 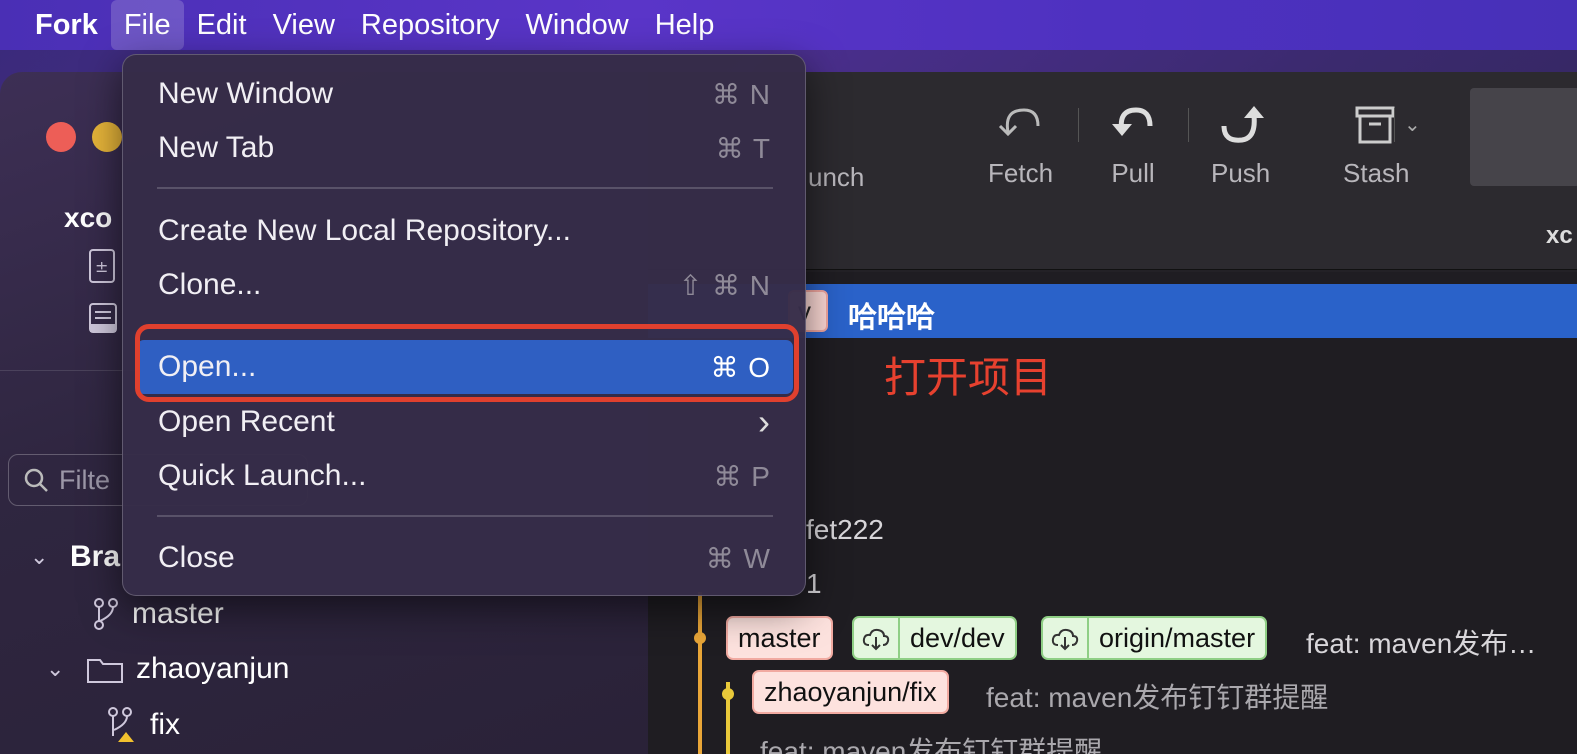 I want to click on shortcut-label: ⌘ P, so click(x=742, y=476).